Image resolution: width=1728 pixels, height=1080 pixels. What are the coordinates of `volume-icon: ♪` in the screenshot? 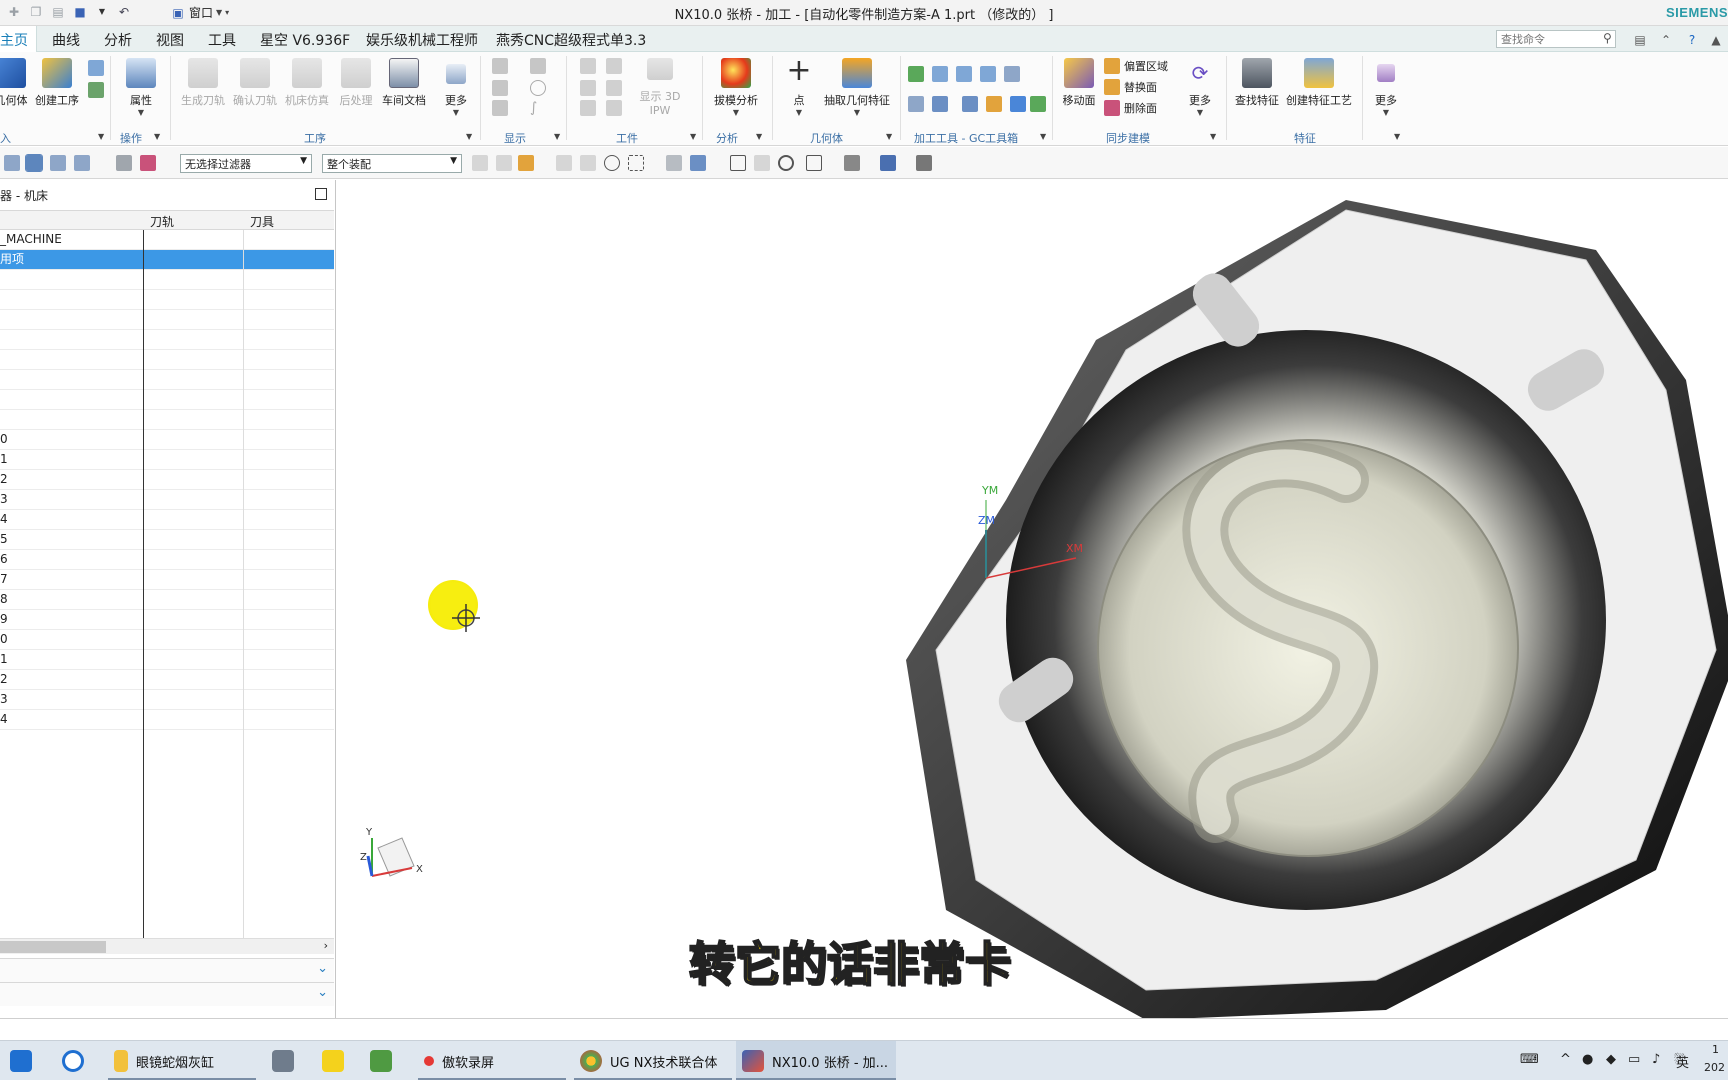 It's located at (1656, 1059).